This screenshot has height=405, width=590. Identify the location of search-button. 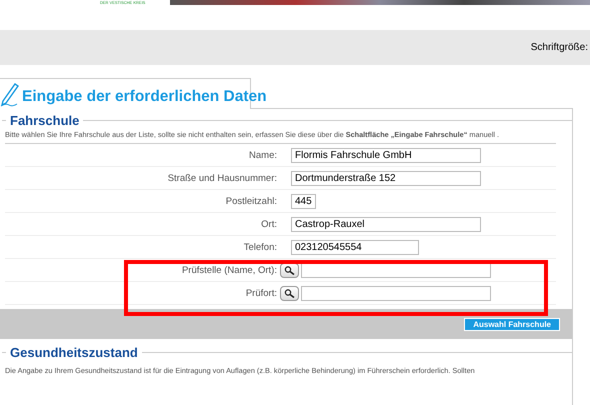
(289, 293).